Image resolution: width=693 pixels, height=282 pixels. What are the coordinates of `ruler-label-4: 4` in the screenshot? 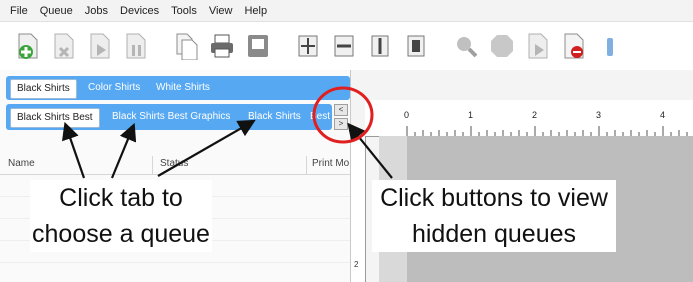 It's located at (662, 115).